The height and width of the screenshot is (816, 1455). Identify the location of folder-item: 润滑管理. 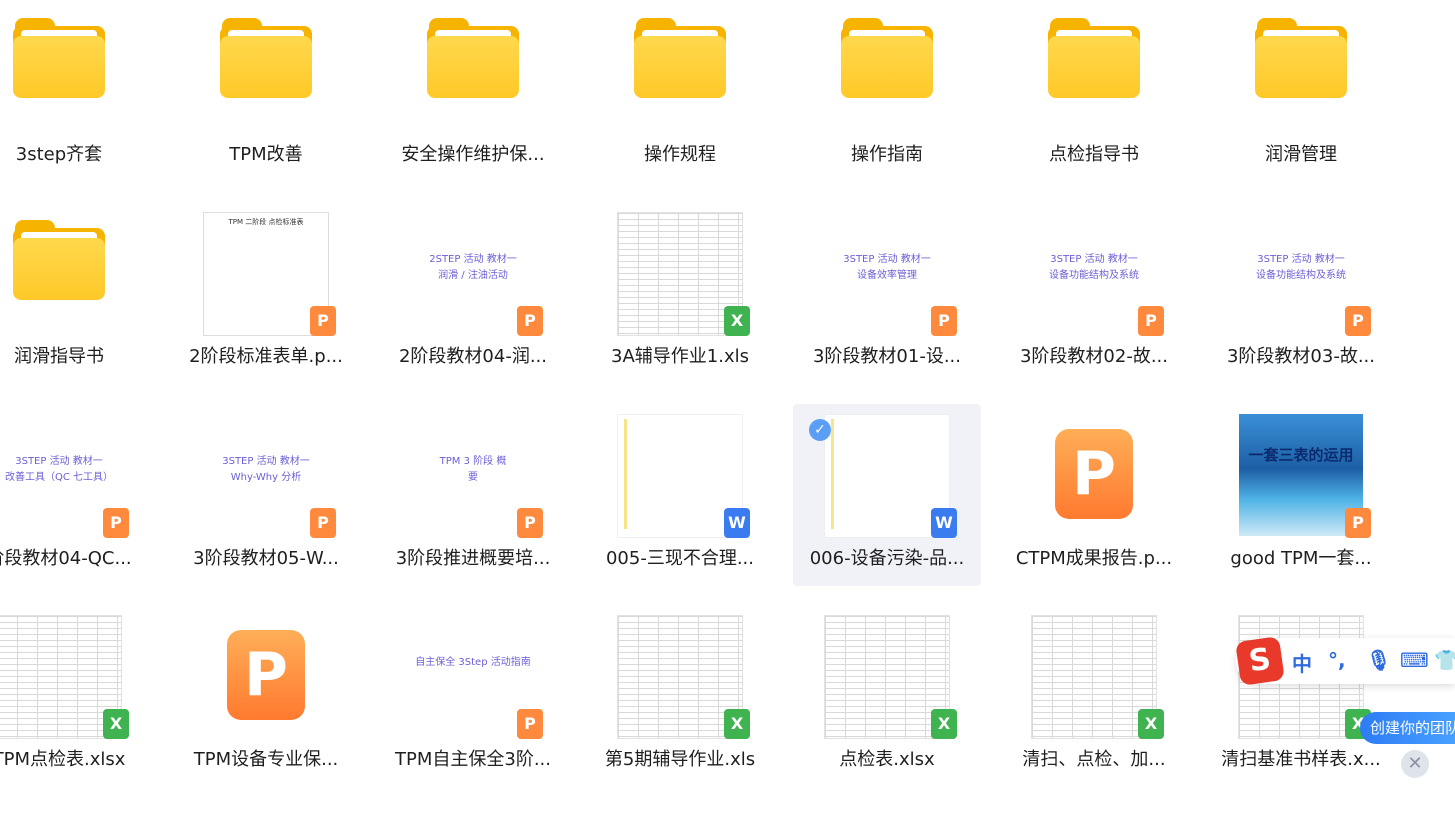
(1301, 91).